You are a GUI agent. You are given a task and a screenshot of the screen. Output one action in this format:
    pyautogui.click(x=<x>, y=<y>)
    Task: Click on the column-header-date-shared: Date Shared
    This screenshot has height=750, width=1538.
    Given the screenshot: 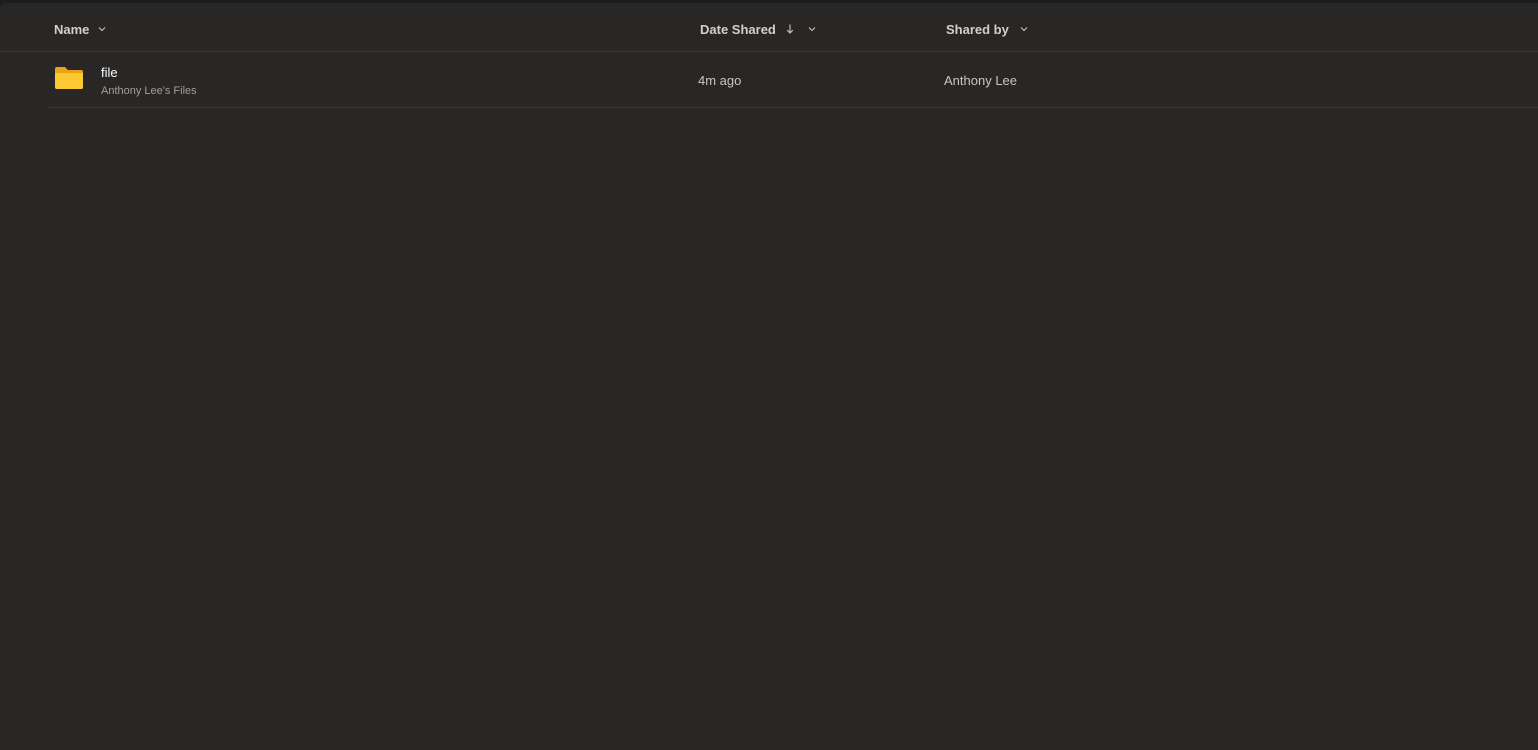 What is the action you would take?
    pyautogui.click(x=758, y=29)
    